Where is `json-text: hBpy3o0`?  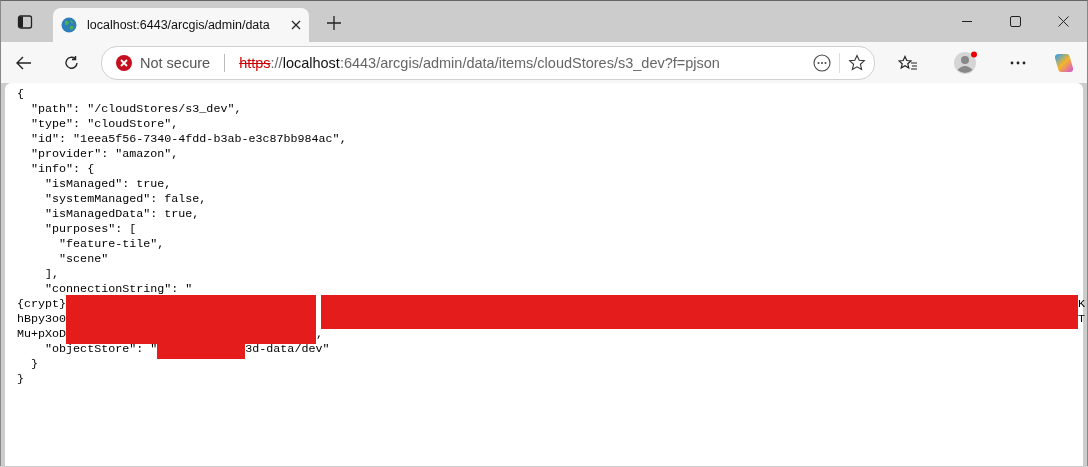
json-text: hBpy3o0 is located at coordinates (42, 319).